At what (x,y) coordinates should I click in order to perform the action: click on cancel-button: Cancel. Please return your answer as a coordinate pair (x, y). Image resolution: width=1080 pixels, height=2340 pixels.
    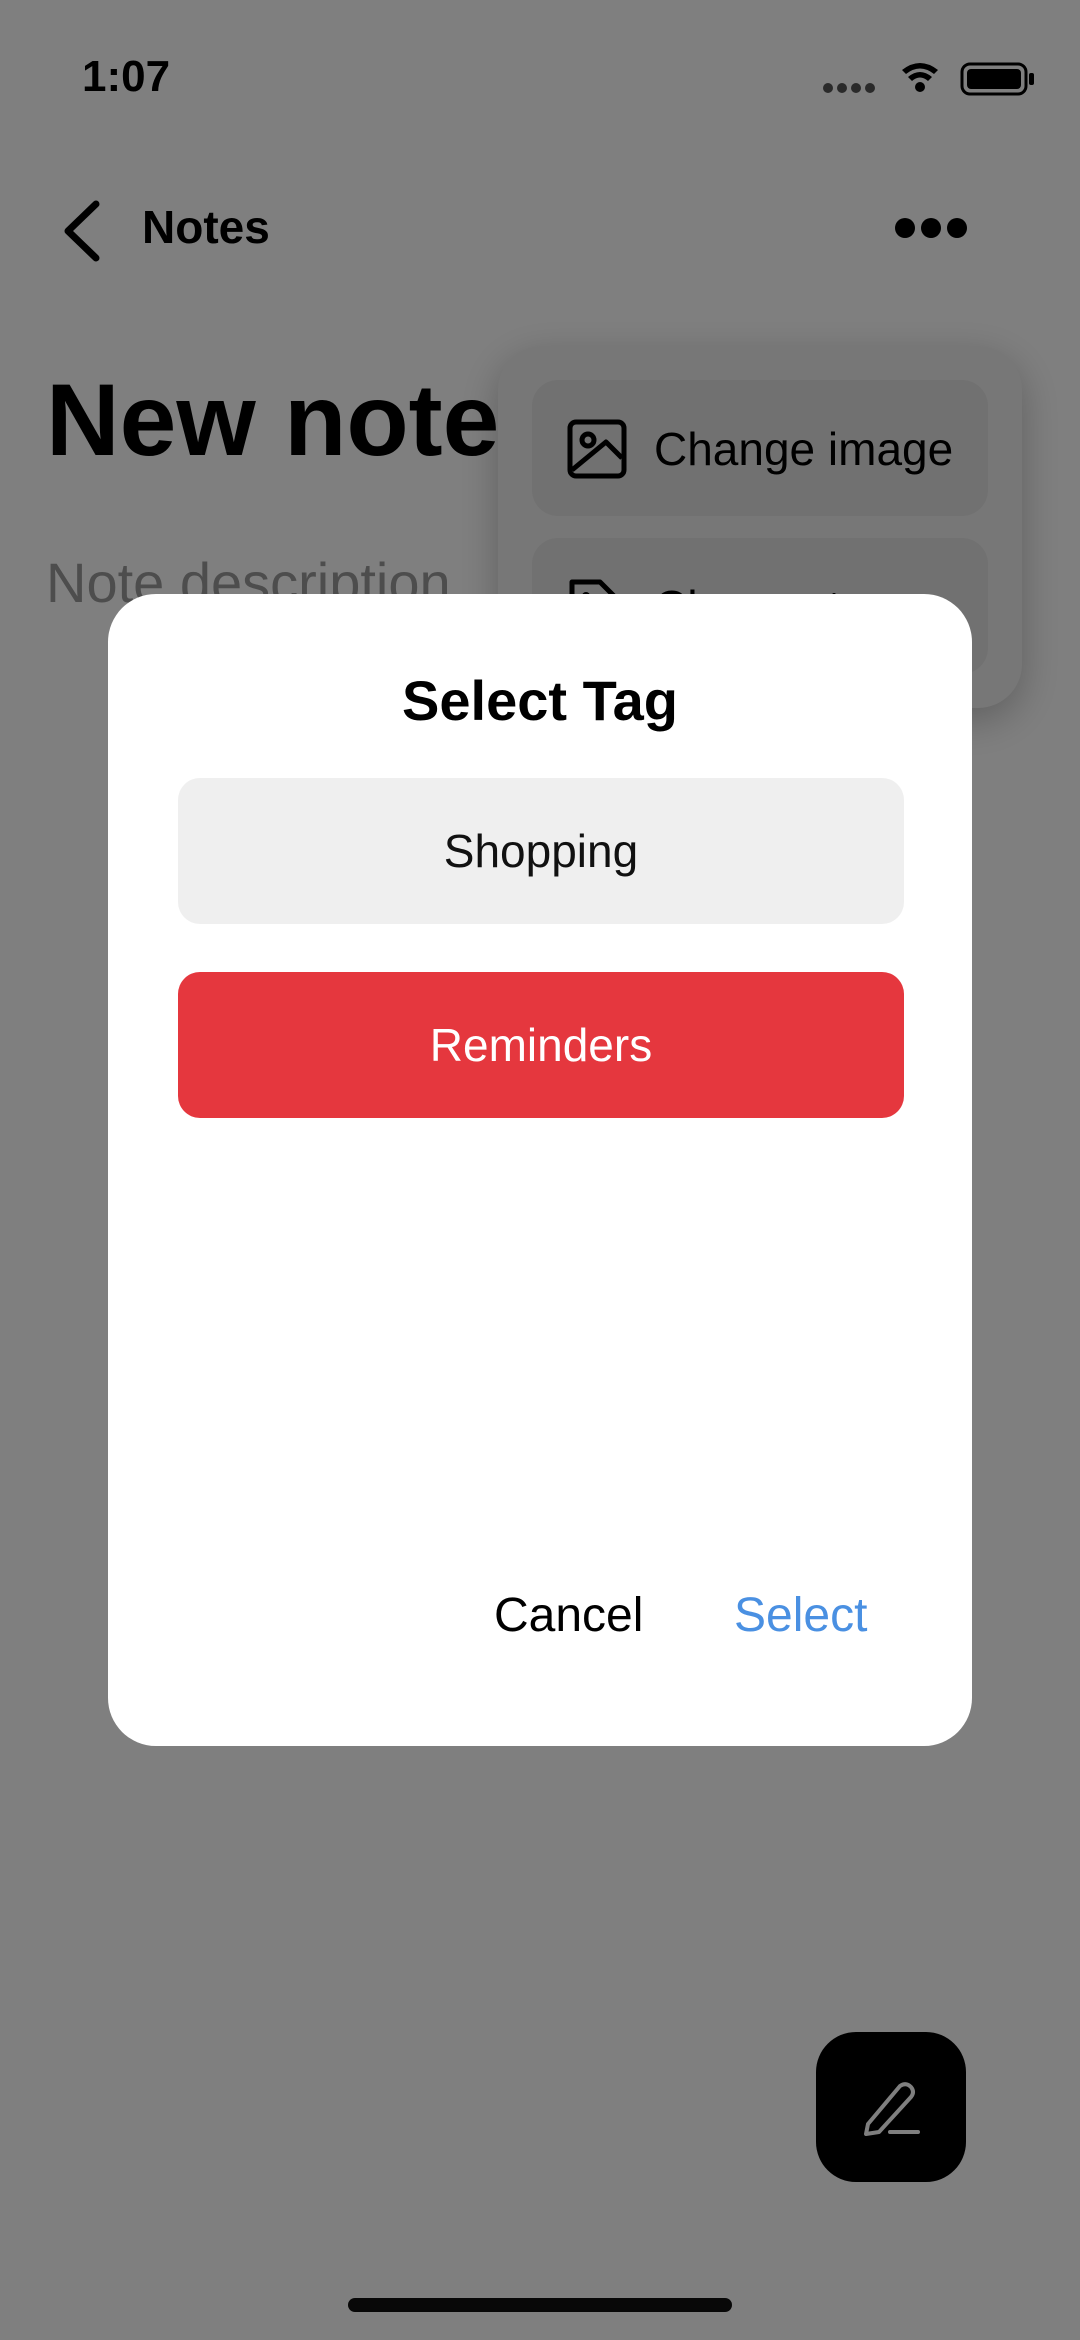
    Looking at the image, I should click on (568, 1615).